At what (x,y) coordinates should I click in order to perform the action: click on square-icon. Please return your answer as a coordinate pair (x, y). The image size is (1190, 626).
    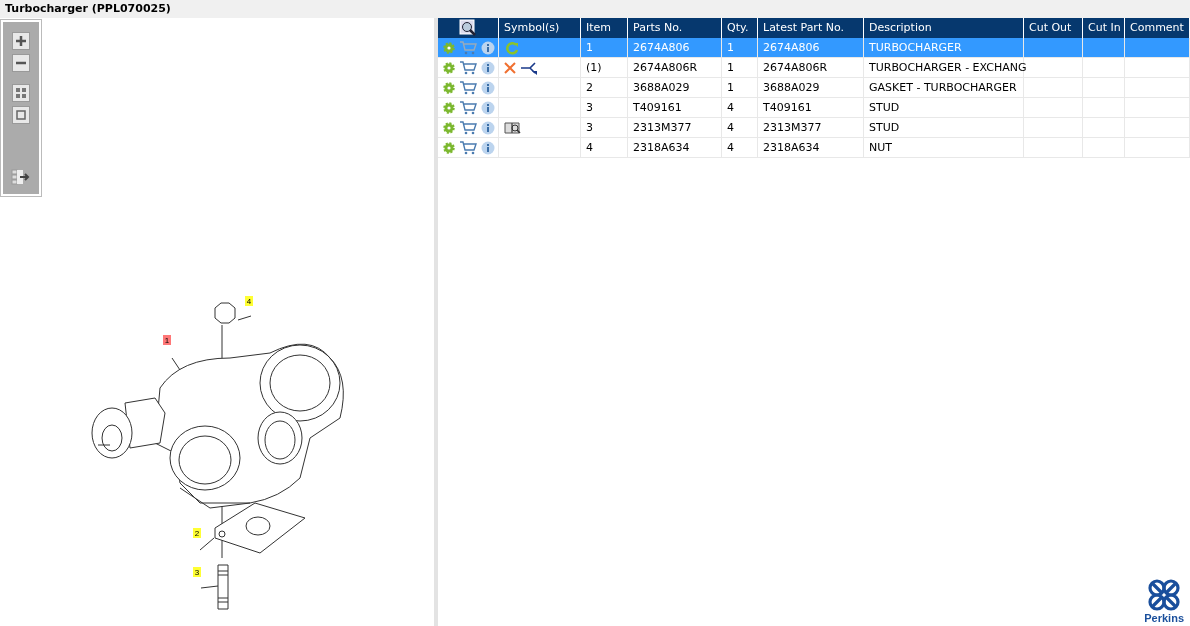
    Looking at the image, I should click on (21, 115).